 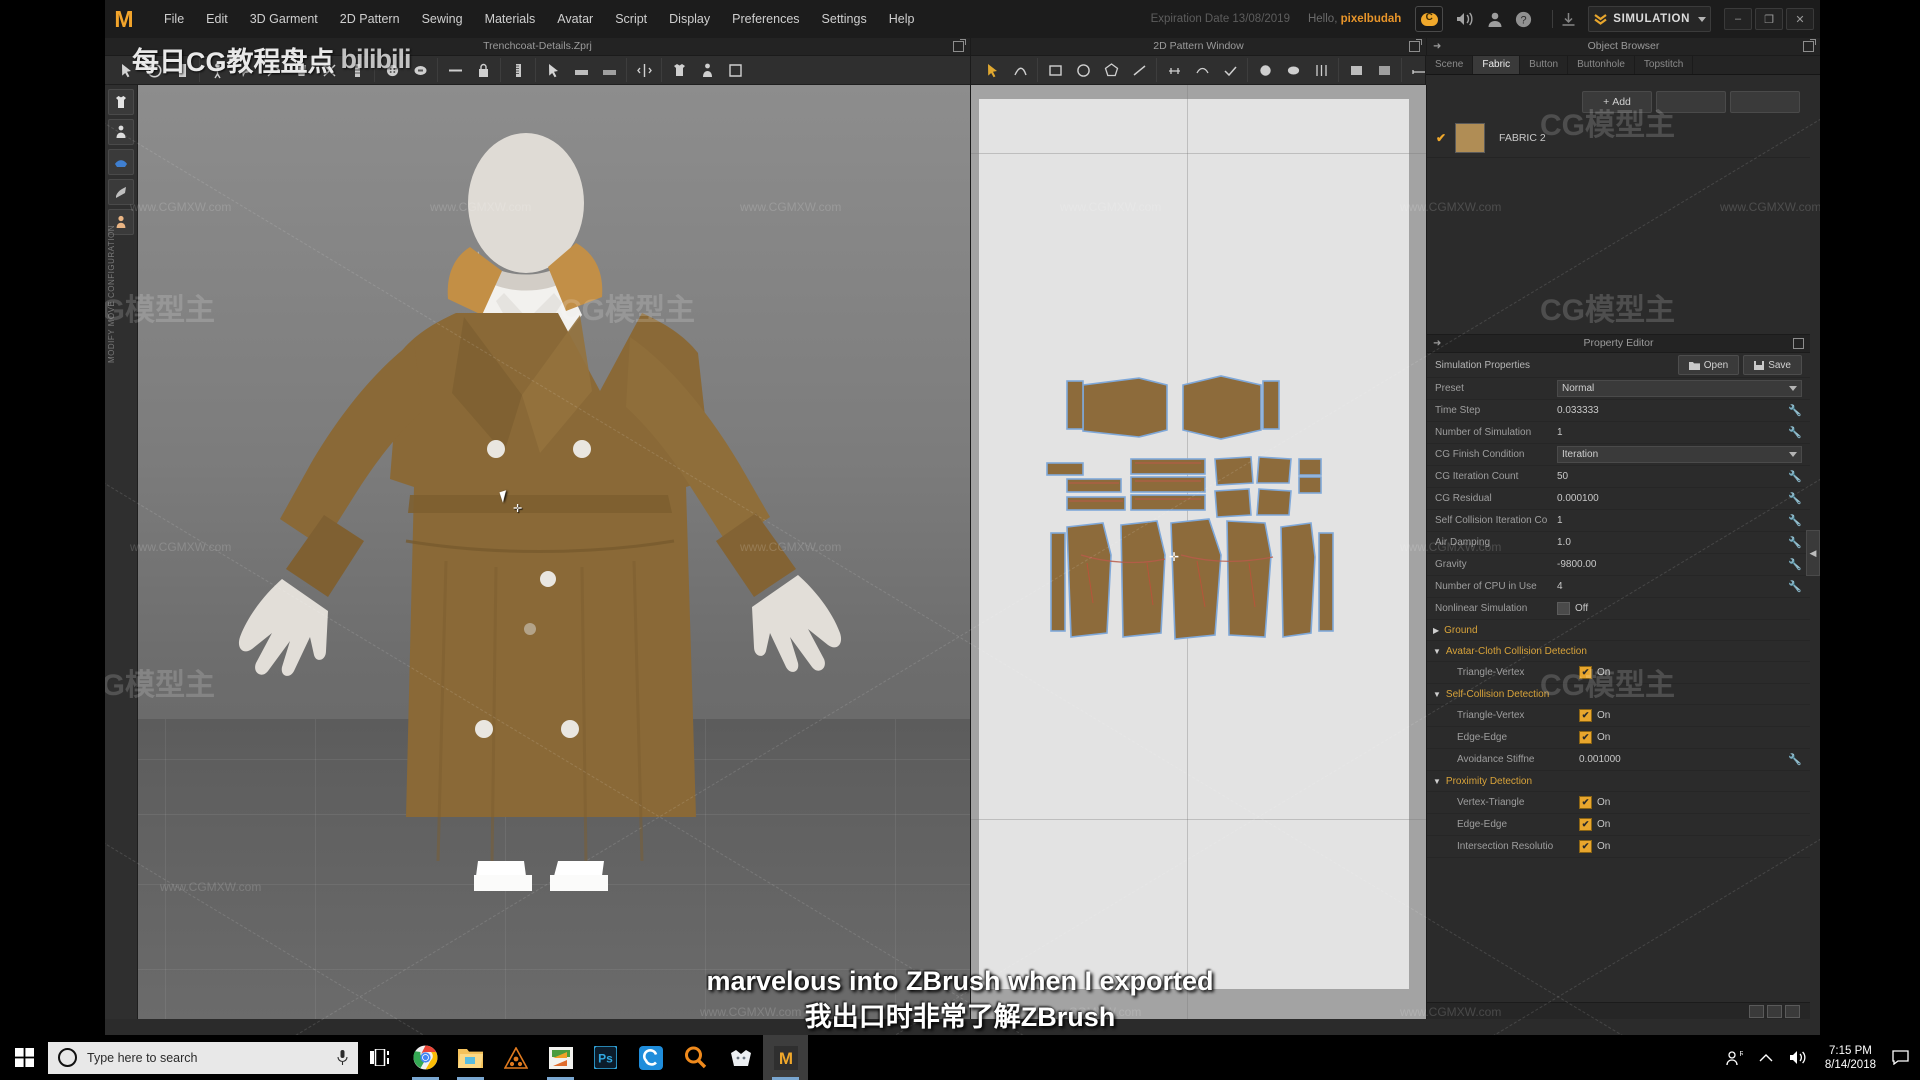 What do you see at coordinates (483, 70) in the screenshot?
I see `lock-tool` at bounding box center [483, 70].